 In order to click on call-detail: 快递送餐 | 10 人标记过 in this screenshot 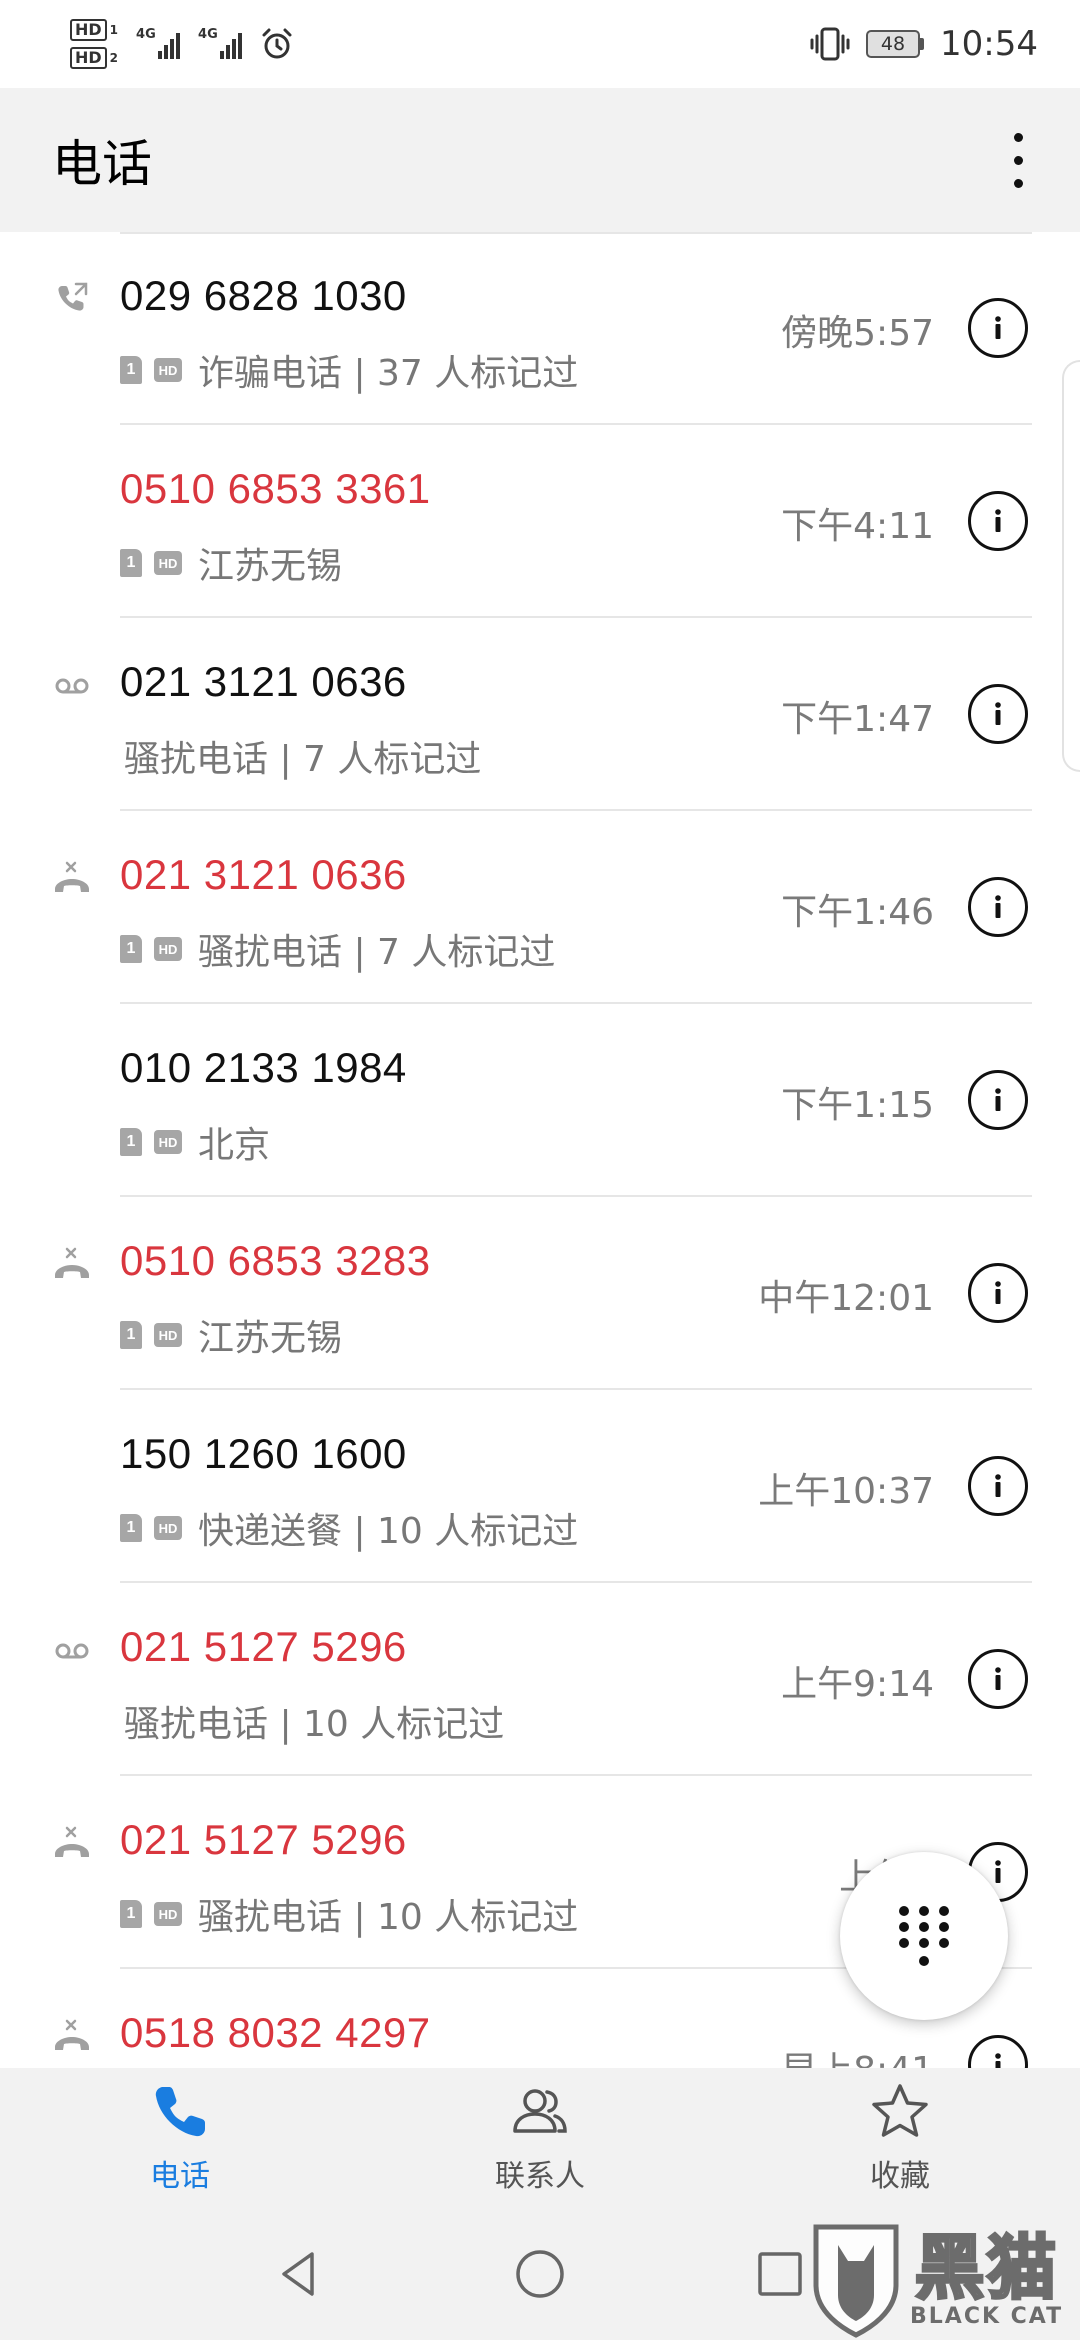, I will do `click(388, 1531)`.